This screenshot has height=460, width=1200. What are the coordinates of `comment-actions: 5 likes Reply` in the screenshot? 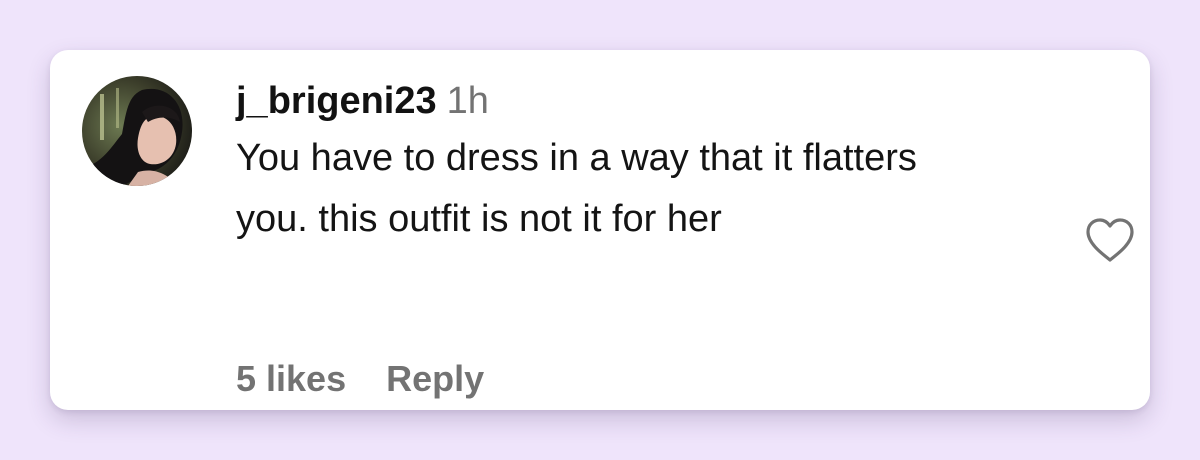 It's located at (360, 379).